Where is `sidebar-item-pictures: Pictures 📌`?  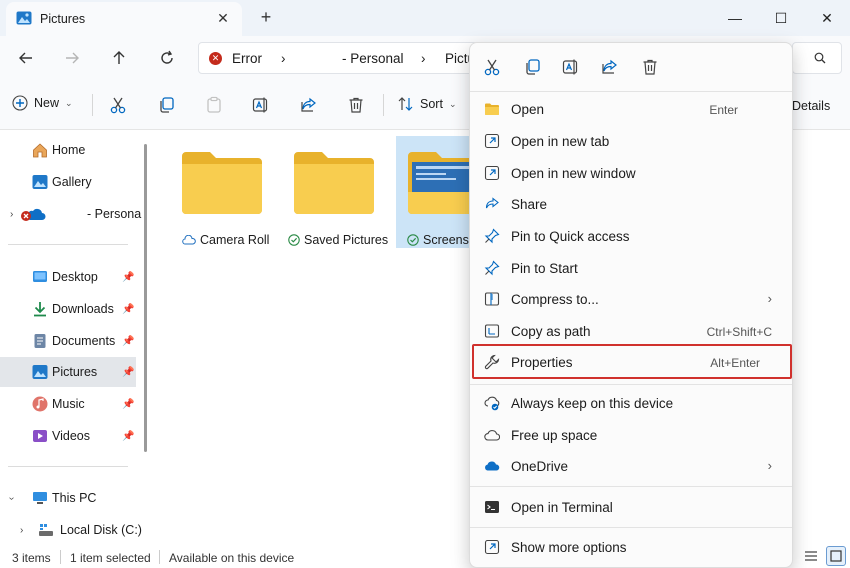 sidebar-item-pictures: Pictures 📌 is located at coordinates (68, 372).